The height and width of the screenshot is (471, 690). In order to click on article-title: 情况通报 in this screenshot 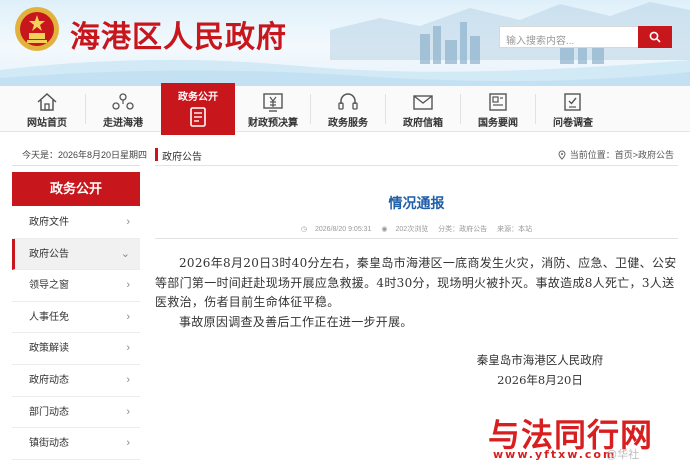, I will do `click(416, 203)`.